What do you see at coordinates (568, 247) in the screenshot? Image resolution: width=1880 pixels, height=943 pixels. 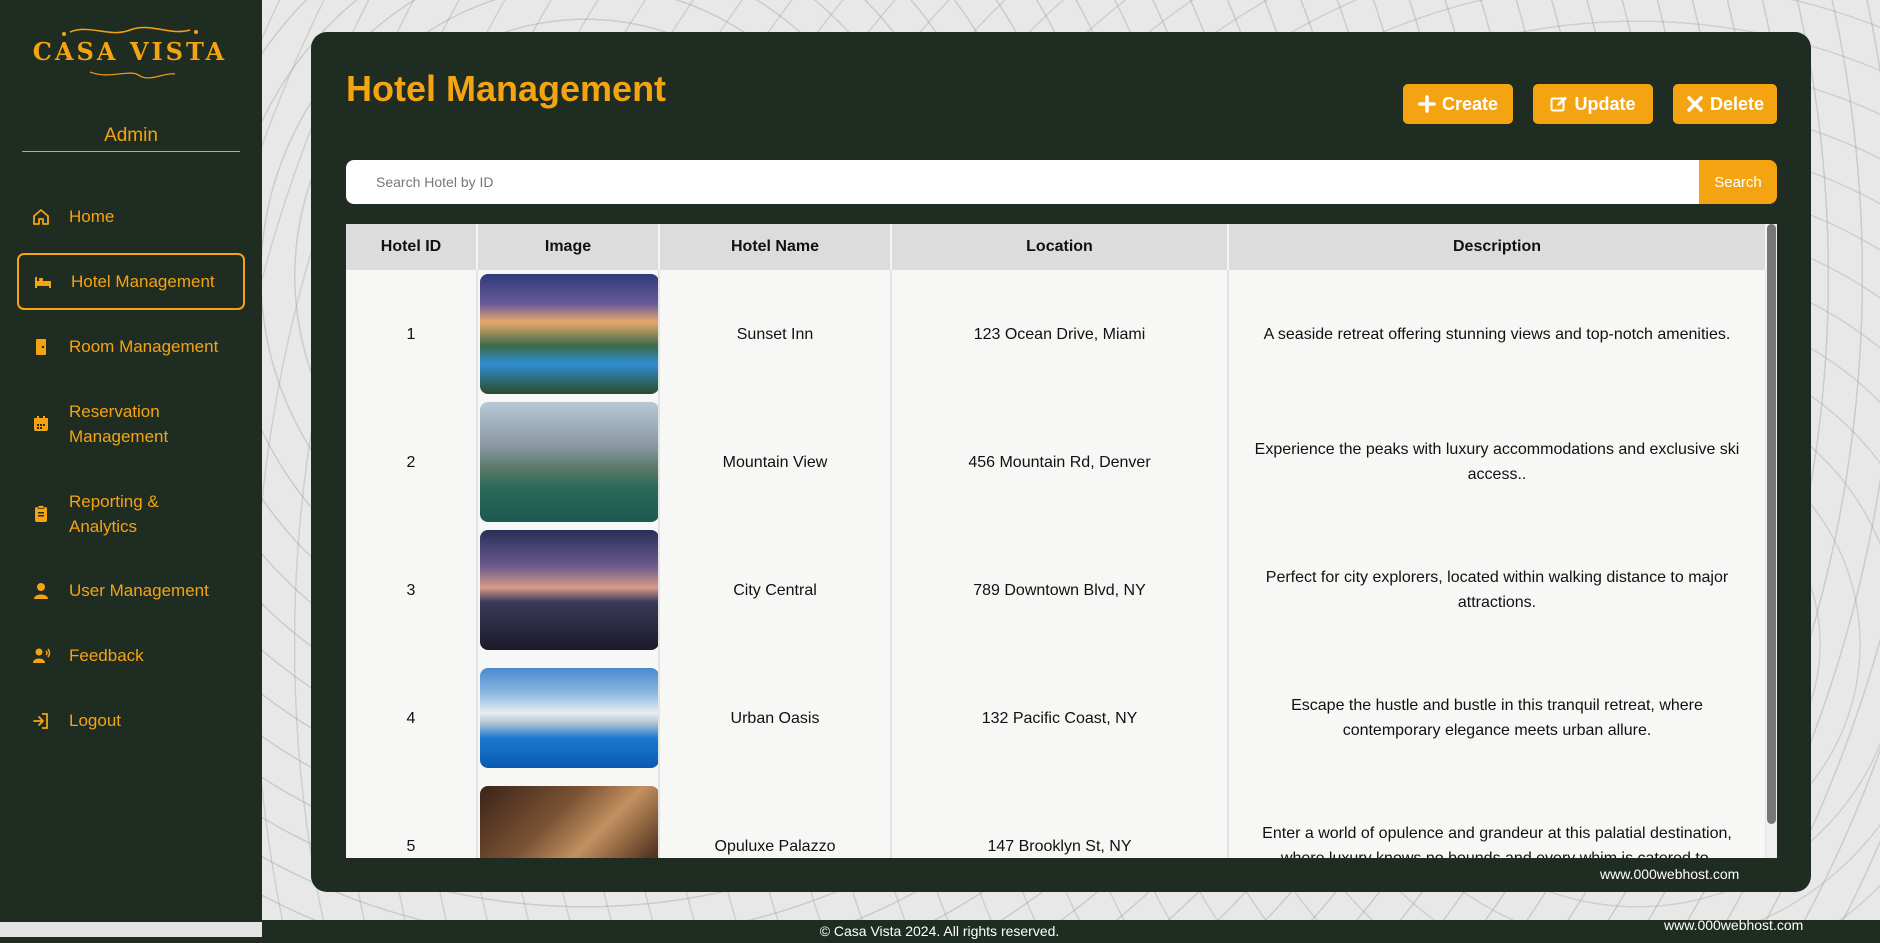 I see `column-header-image: Image` at bounding box center [568, 247].